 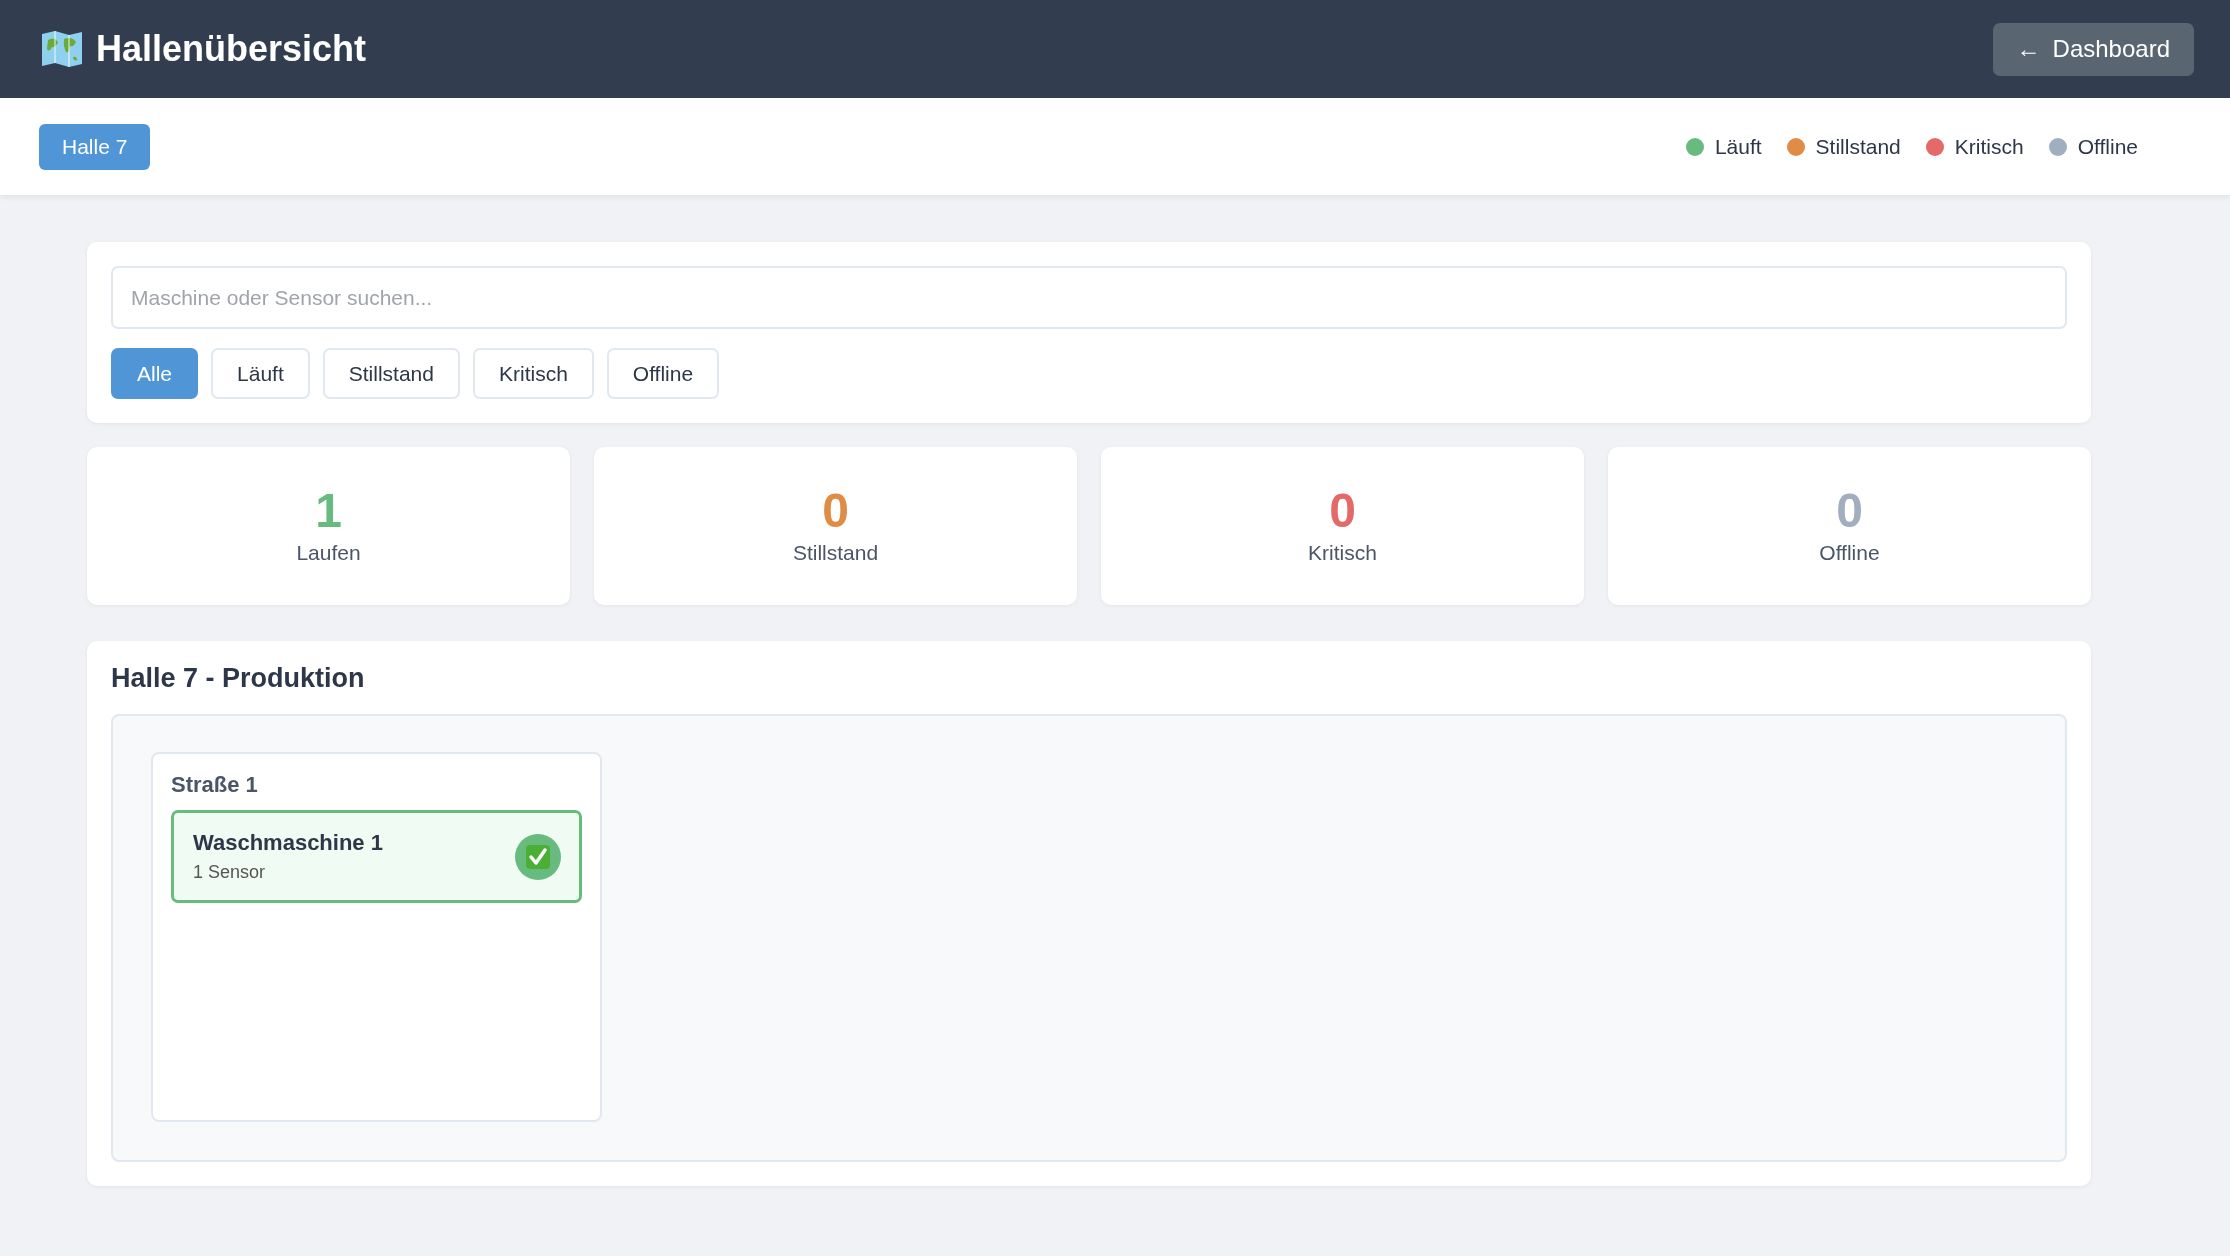 What do you see at coordinates (238, 678) in the screenshot?
I see `hall-title: Halle 7 - Produktion` at bounding box center [238, 678].